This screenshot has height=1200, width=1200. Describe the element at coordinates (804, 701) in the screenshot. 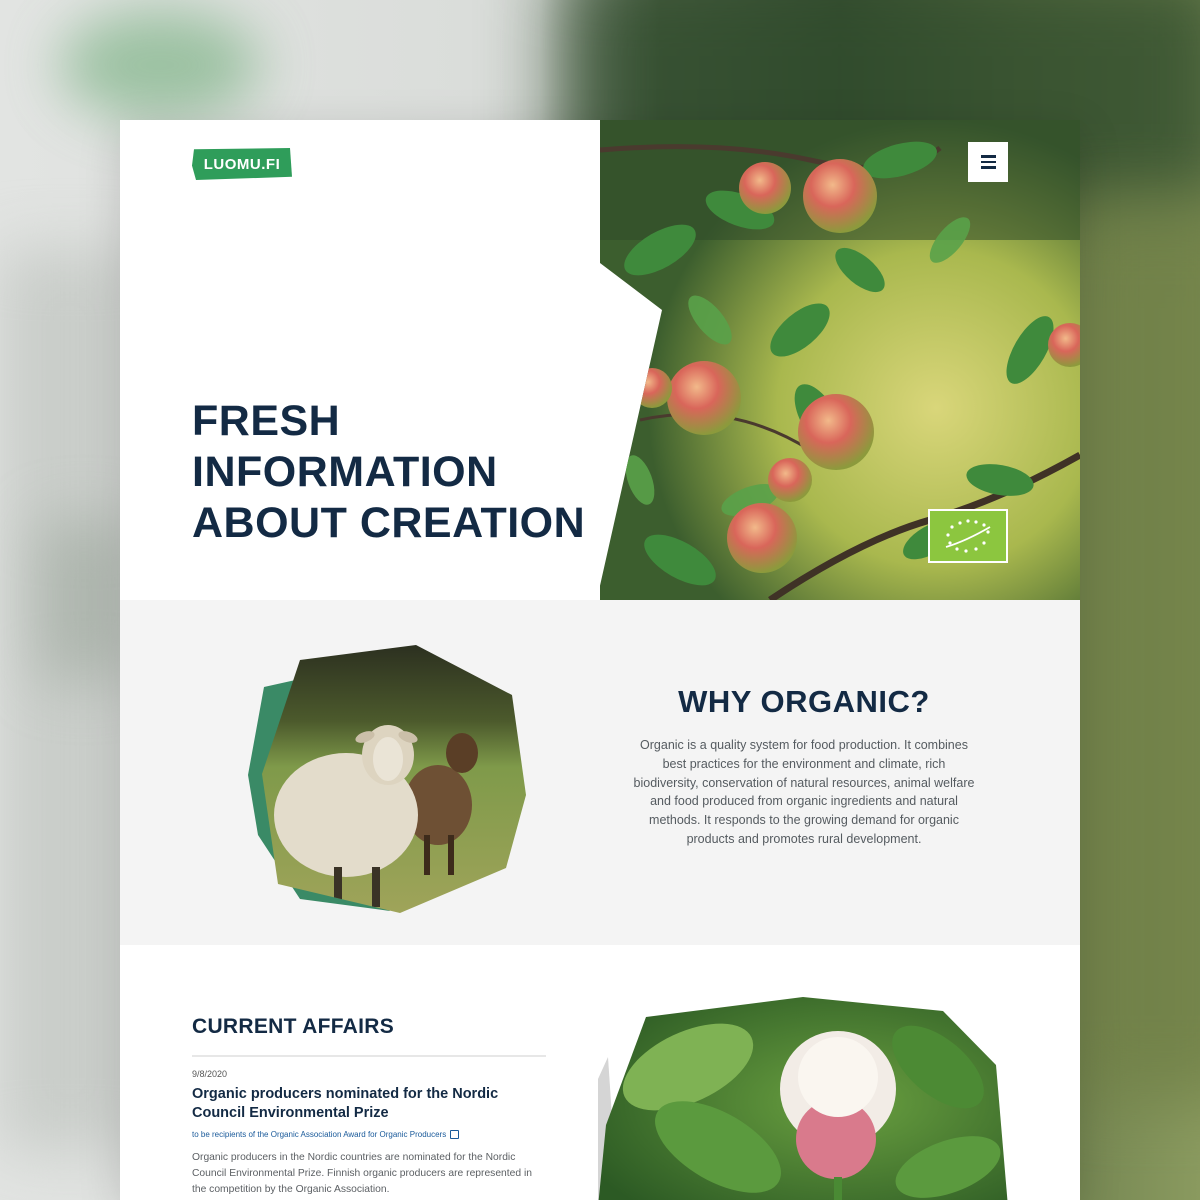

I see `why-organic-heading: WHY ORGANIC?` at that location.